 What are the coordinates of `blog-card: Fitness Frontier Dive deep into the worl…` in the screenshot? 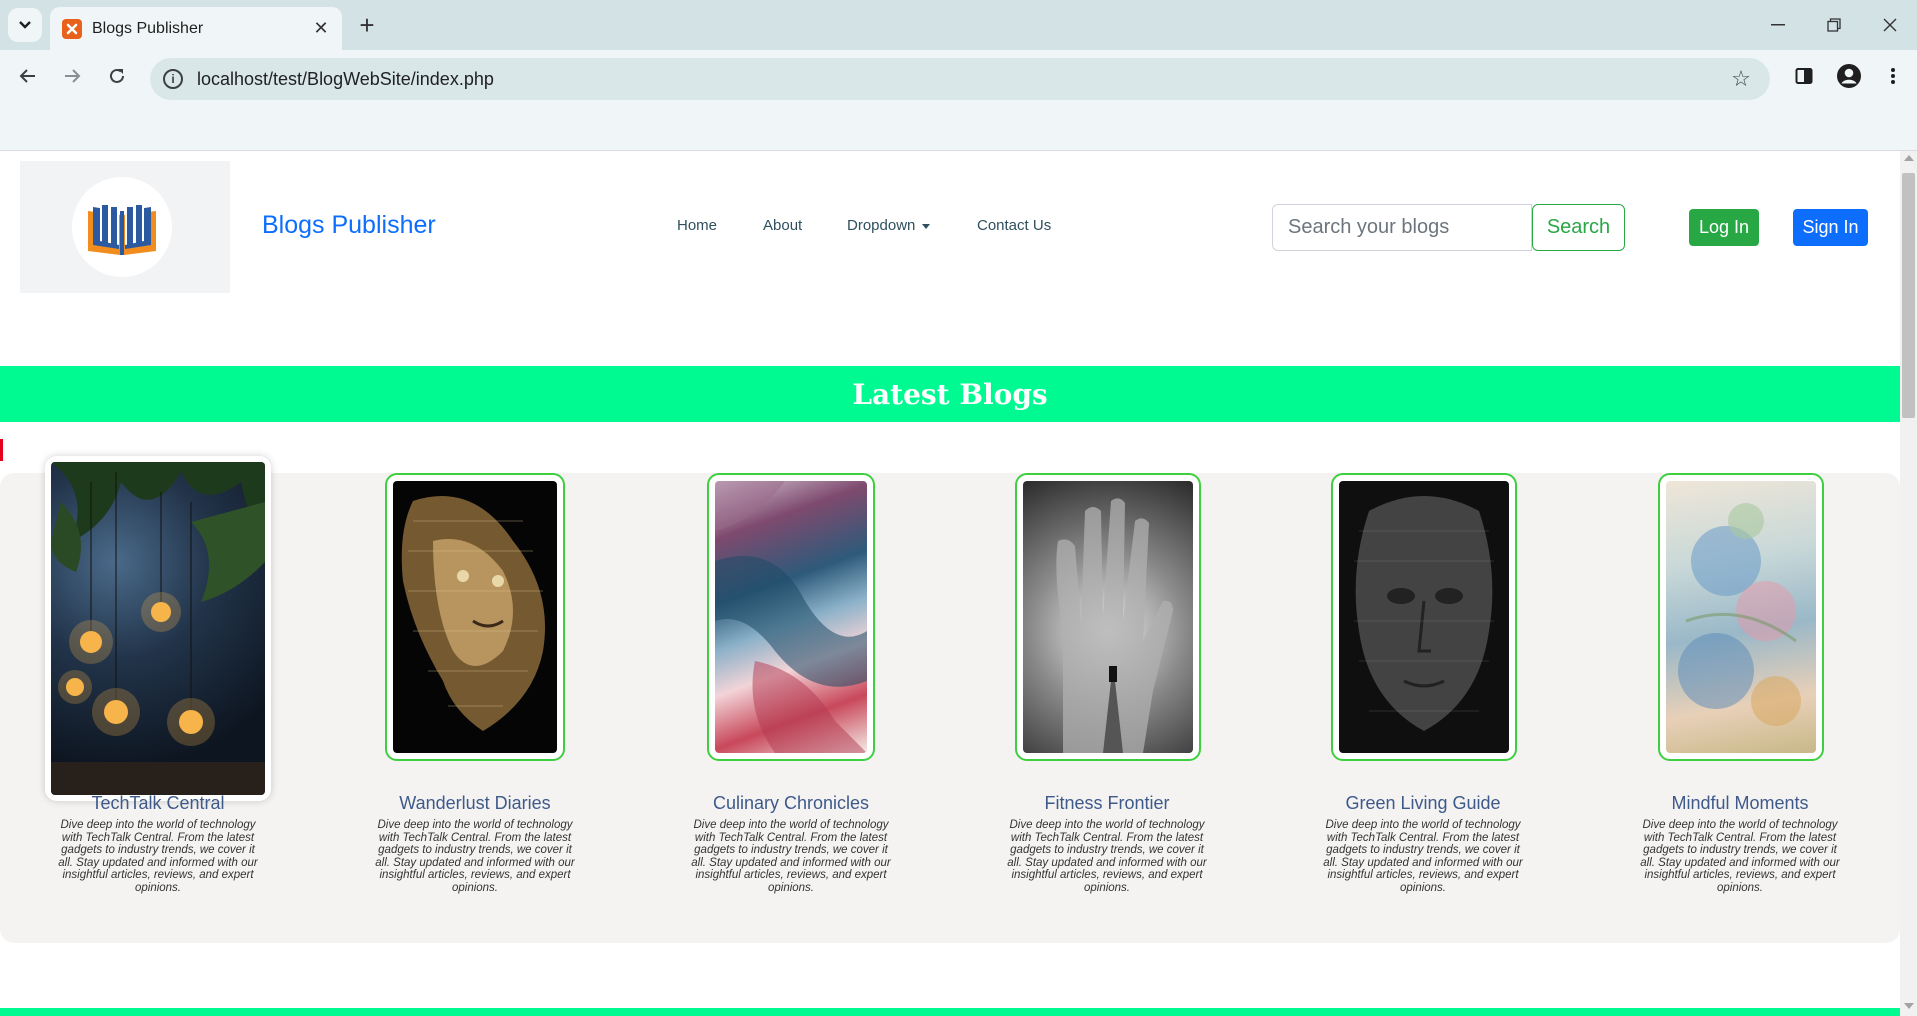 It's located at (1107, 708).